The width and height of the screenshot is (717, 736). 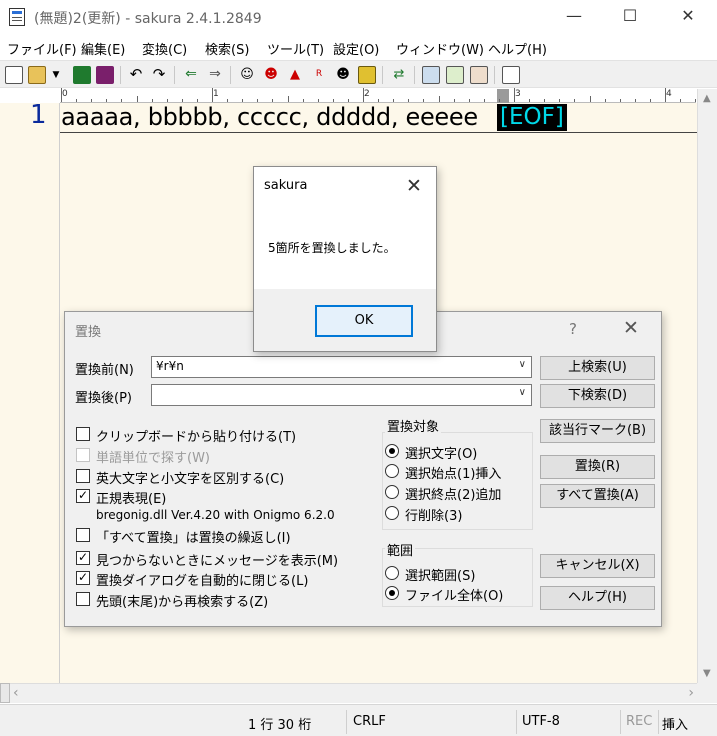 I want to click on search-up-button: 上検索(U), so click(x=597, y=368).